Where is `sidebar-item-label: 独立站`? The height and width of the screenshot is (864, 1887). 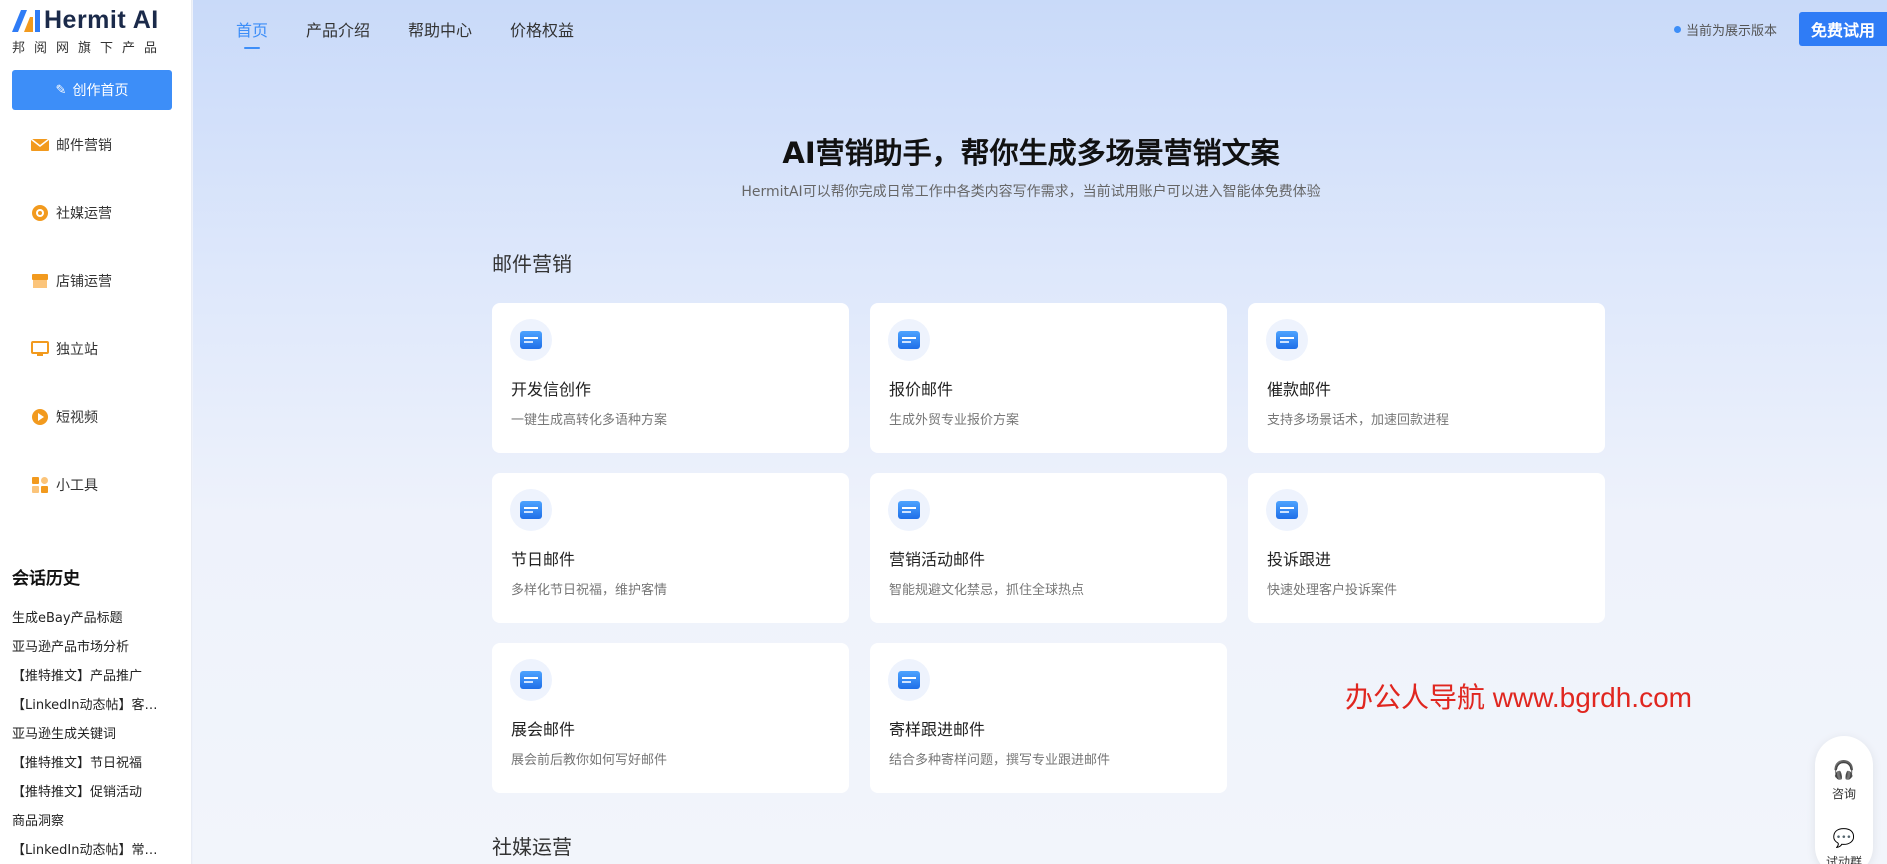 sidebar-item-label: 独立站 is located at coordinates (77, 350).